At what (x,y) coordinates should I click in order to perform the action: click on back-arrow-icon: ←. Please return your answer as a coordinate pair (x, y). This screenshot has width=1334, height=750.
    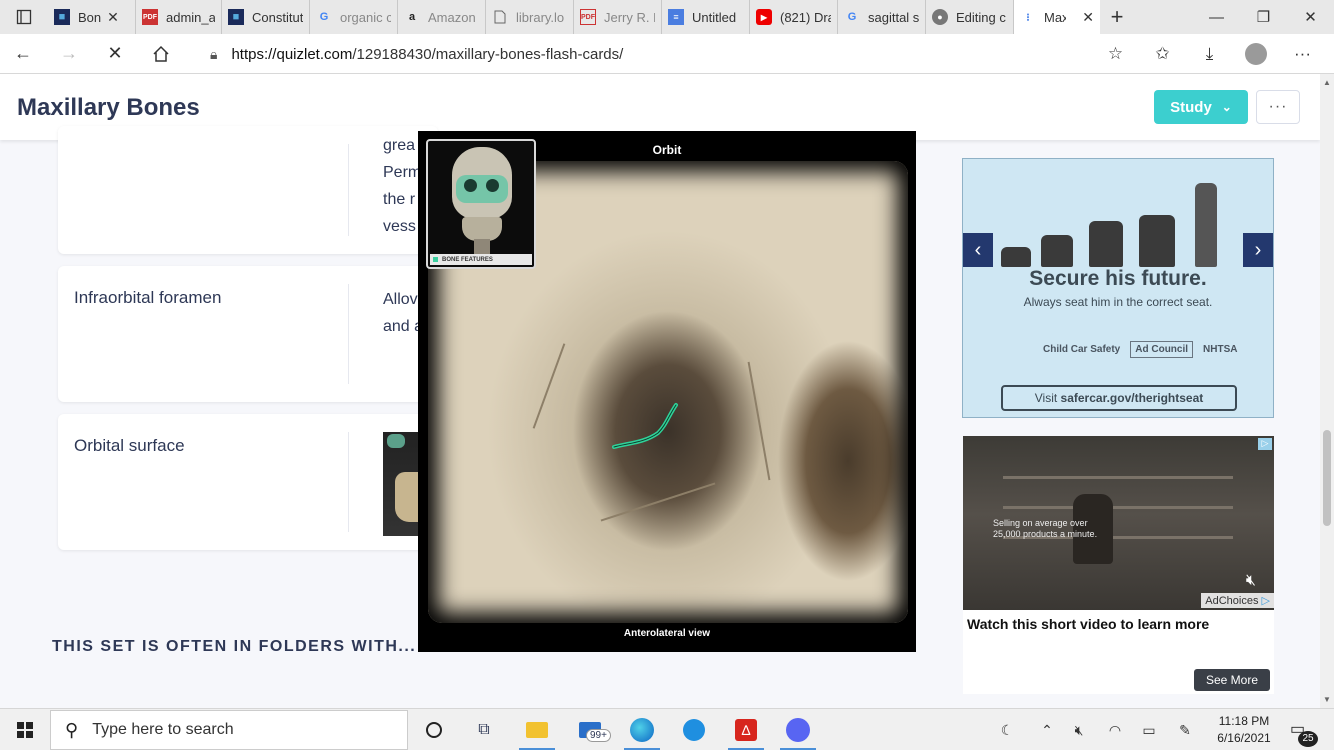
    Looking at the image, I should click on (23, 53).